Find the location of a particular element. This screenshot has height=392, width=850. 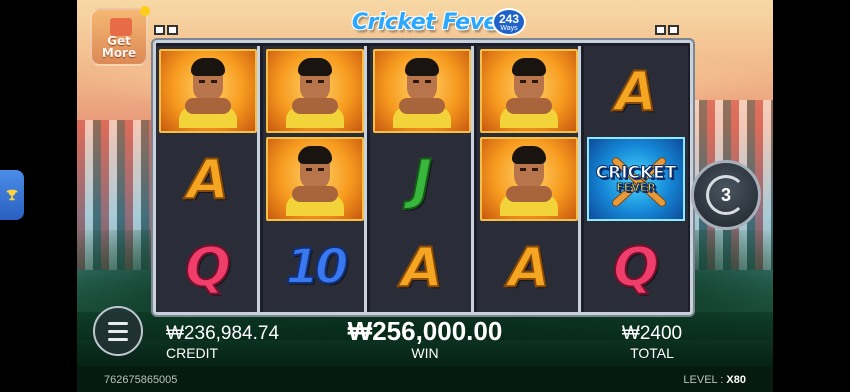

reel-cell: 10 is located at coordinates (315, 267).